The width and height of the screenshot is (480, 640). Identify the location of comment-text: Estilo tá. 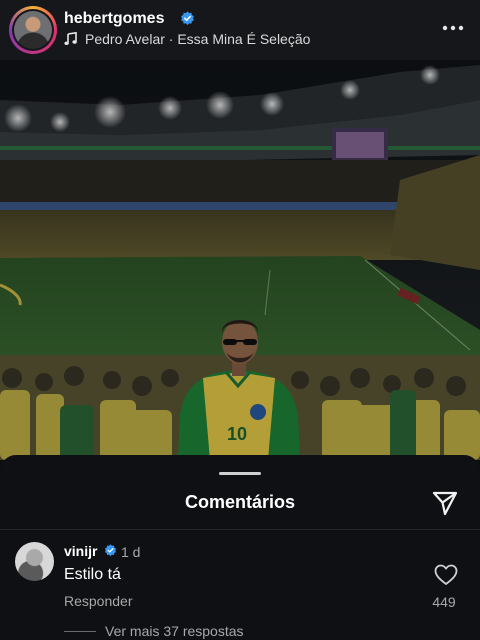
(92, 574).